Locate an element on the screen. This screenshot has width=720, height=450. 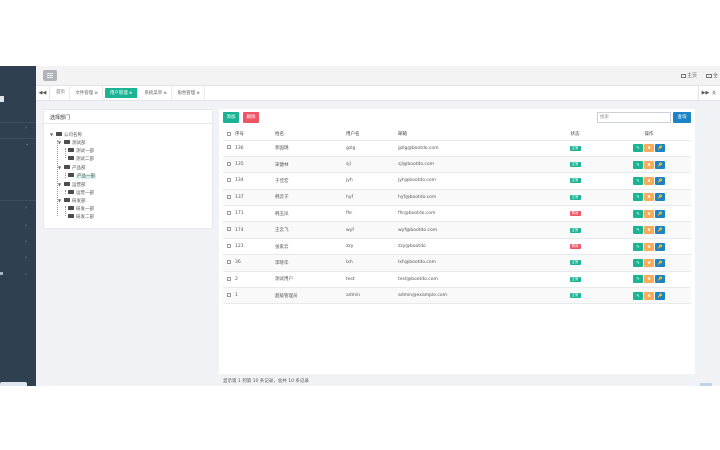
menu-toggle-icon is located at coordinates (50, 75).